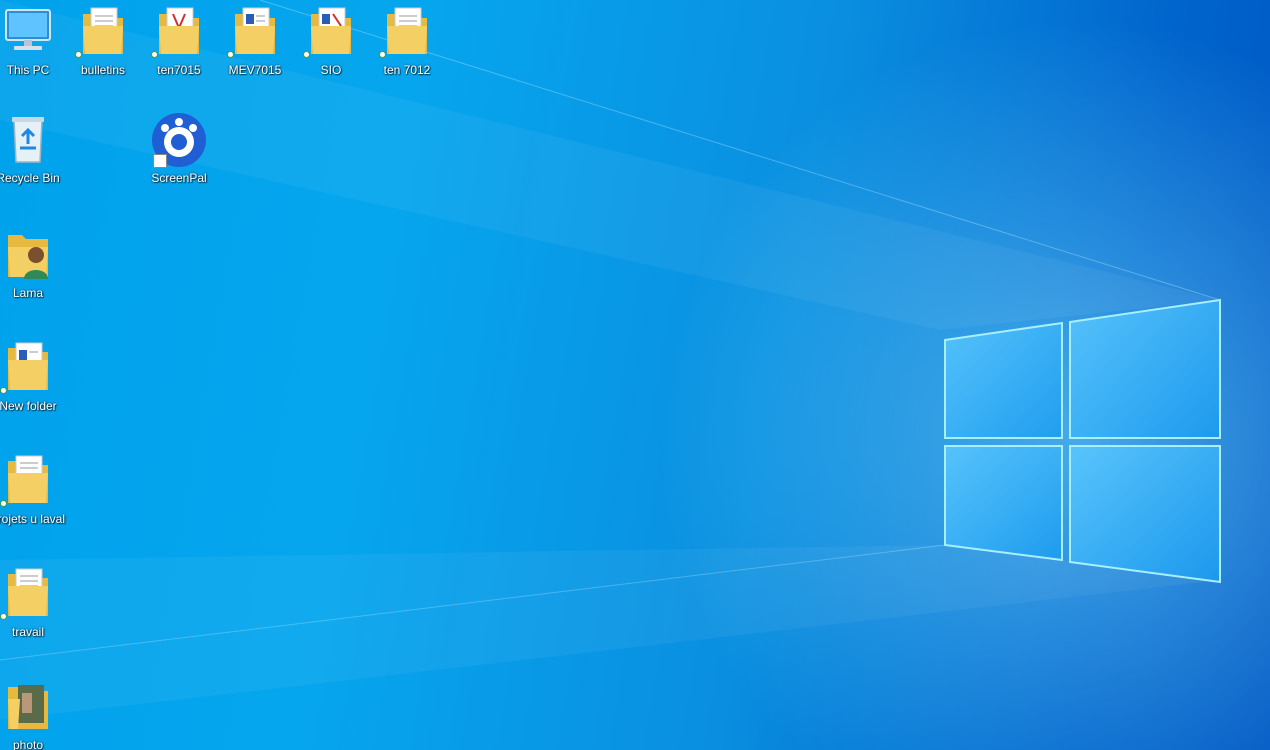 This screenshot has width=1270, height=750. Describe the element at coordinates (160, 161) in the screenshot. I see `shortcut-arrow-icon` at that location.